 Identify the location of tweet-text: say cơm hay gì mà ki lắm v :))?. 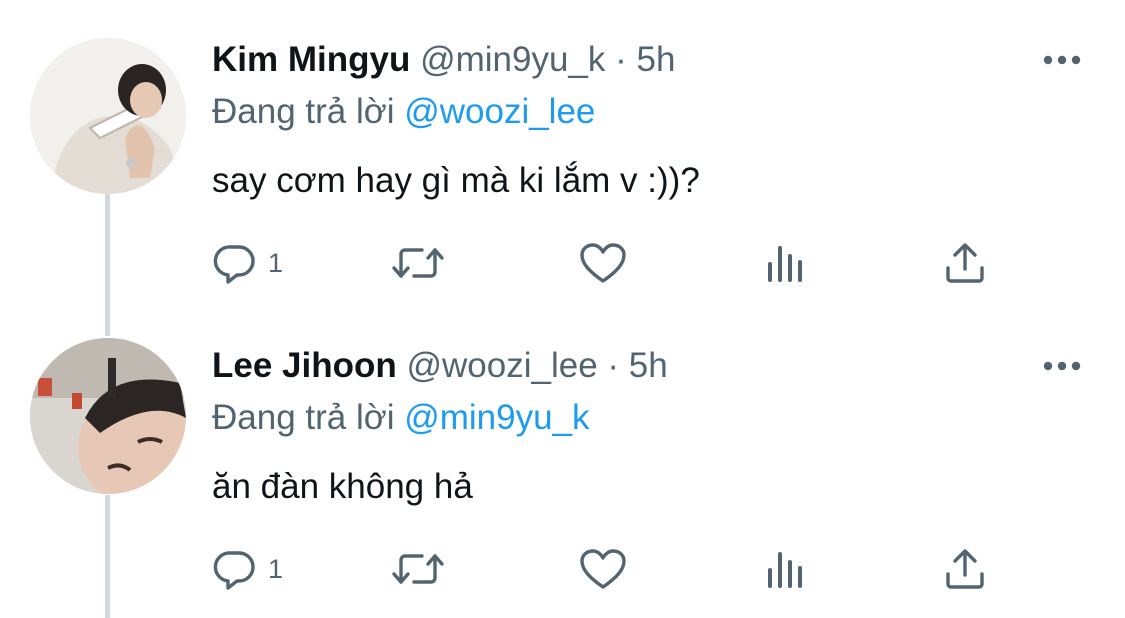
(456, 180).